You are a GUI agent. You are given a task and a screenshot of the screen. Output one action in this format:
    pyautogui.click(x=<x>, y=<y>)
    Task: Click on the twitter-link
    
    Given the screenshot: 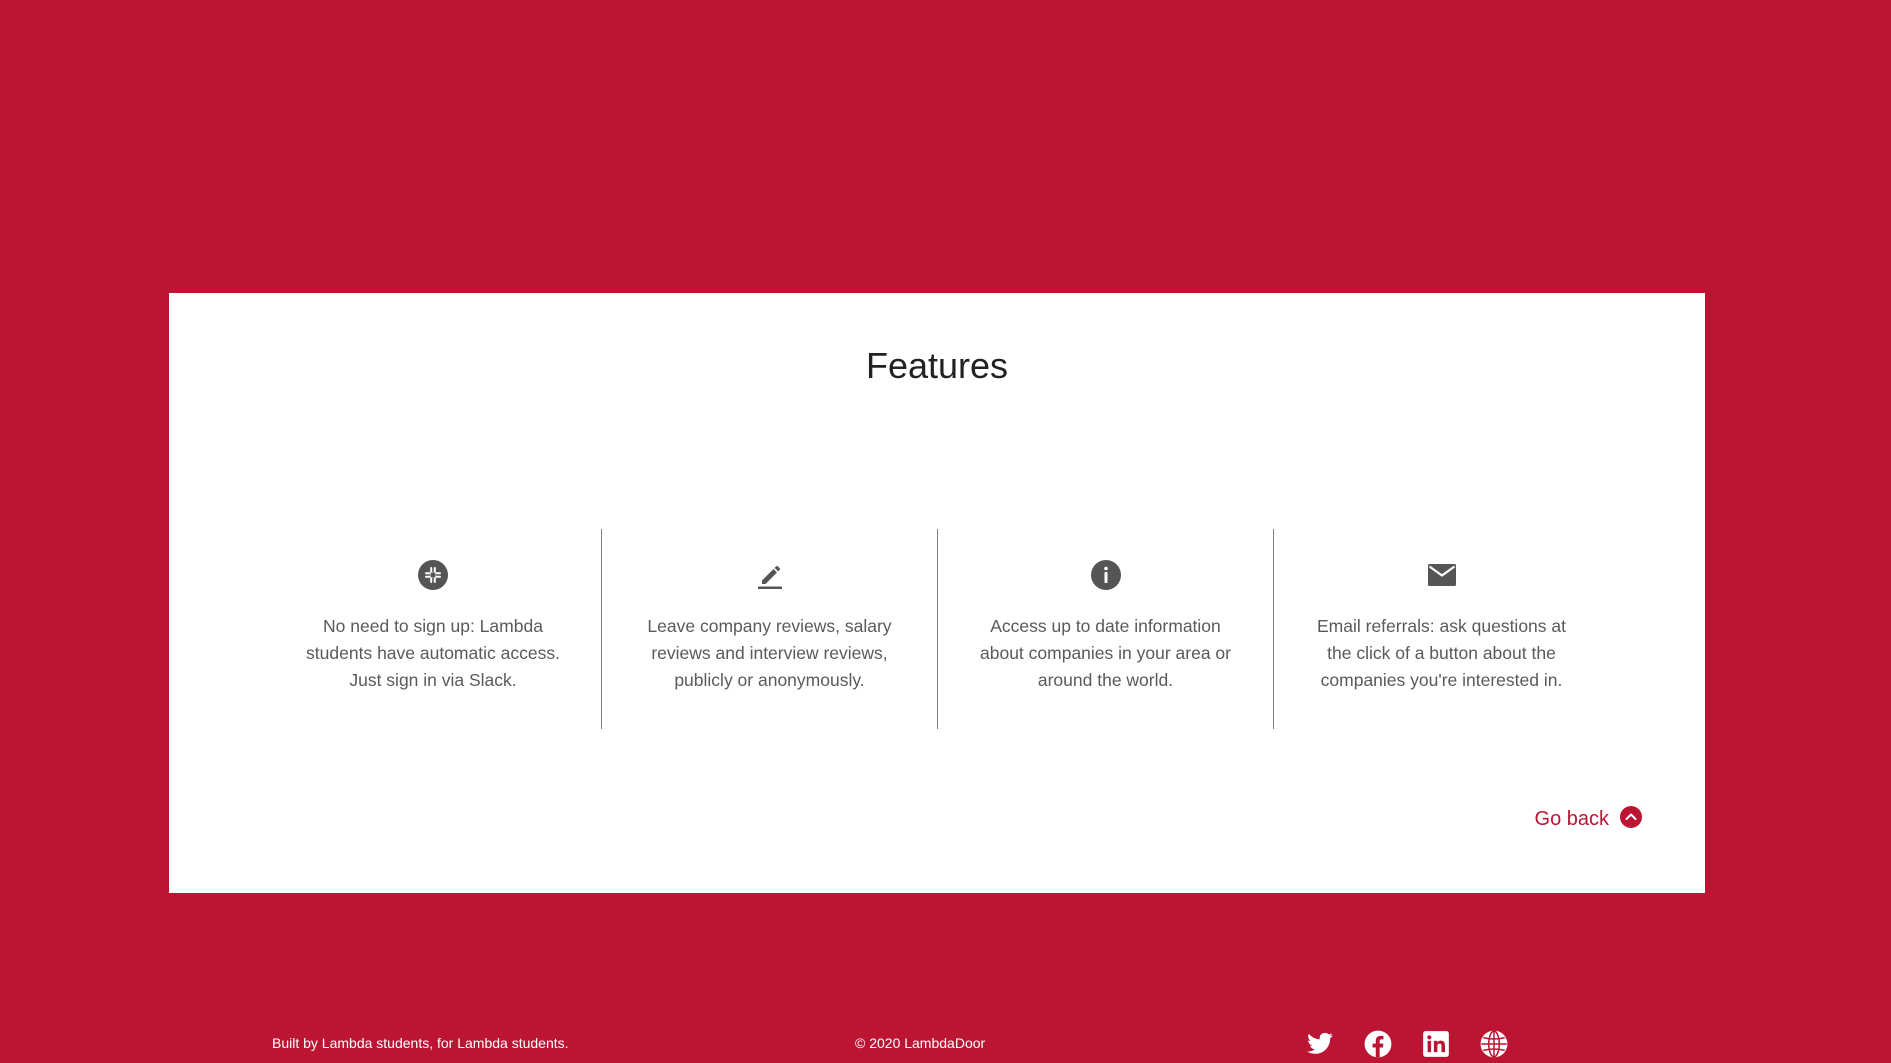 What is the action you would take?
    pyautogui.click(x=1320, y=1044)
    